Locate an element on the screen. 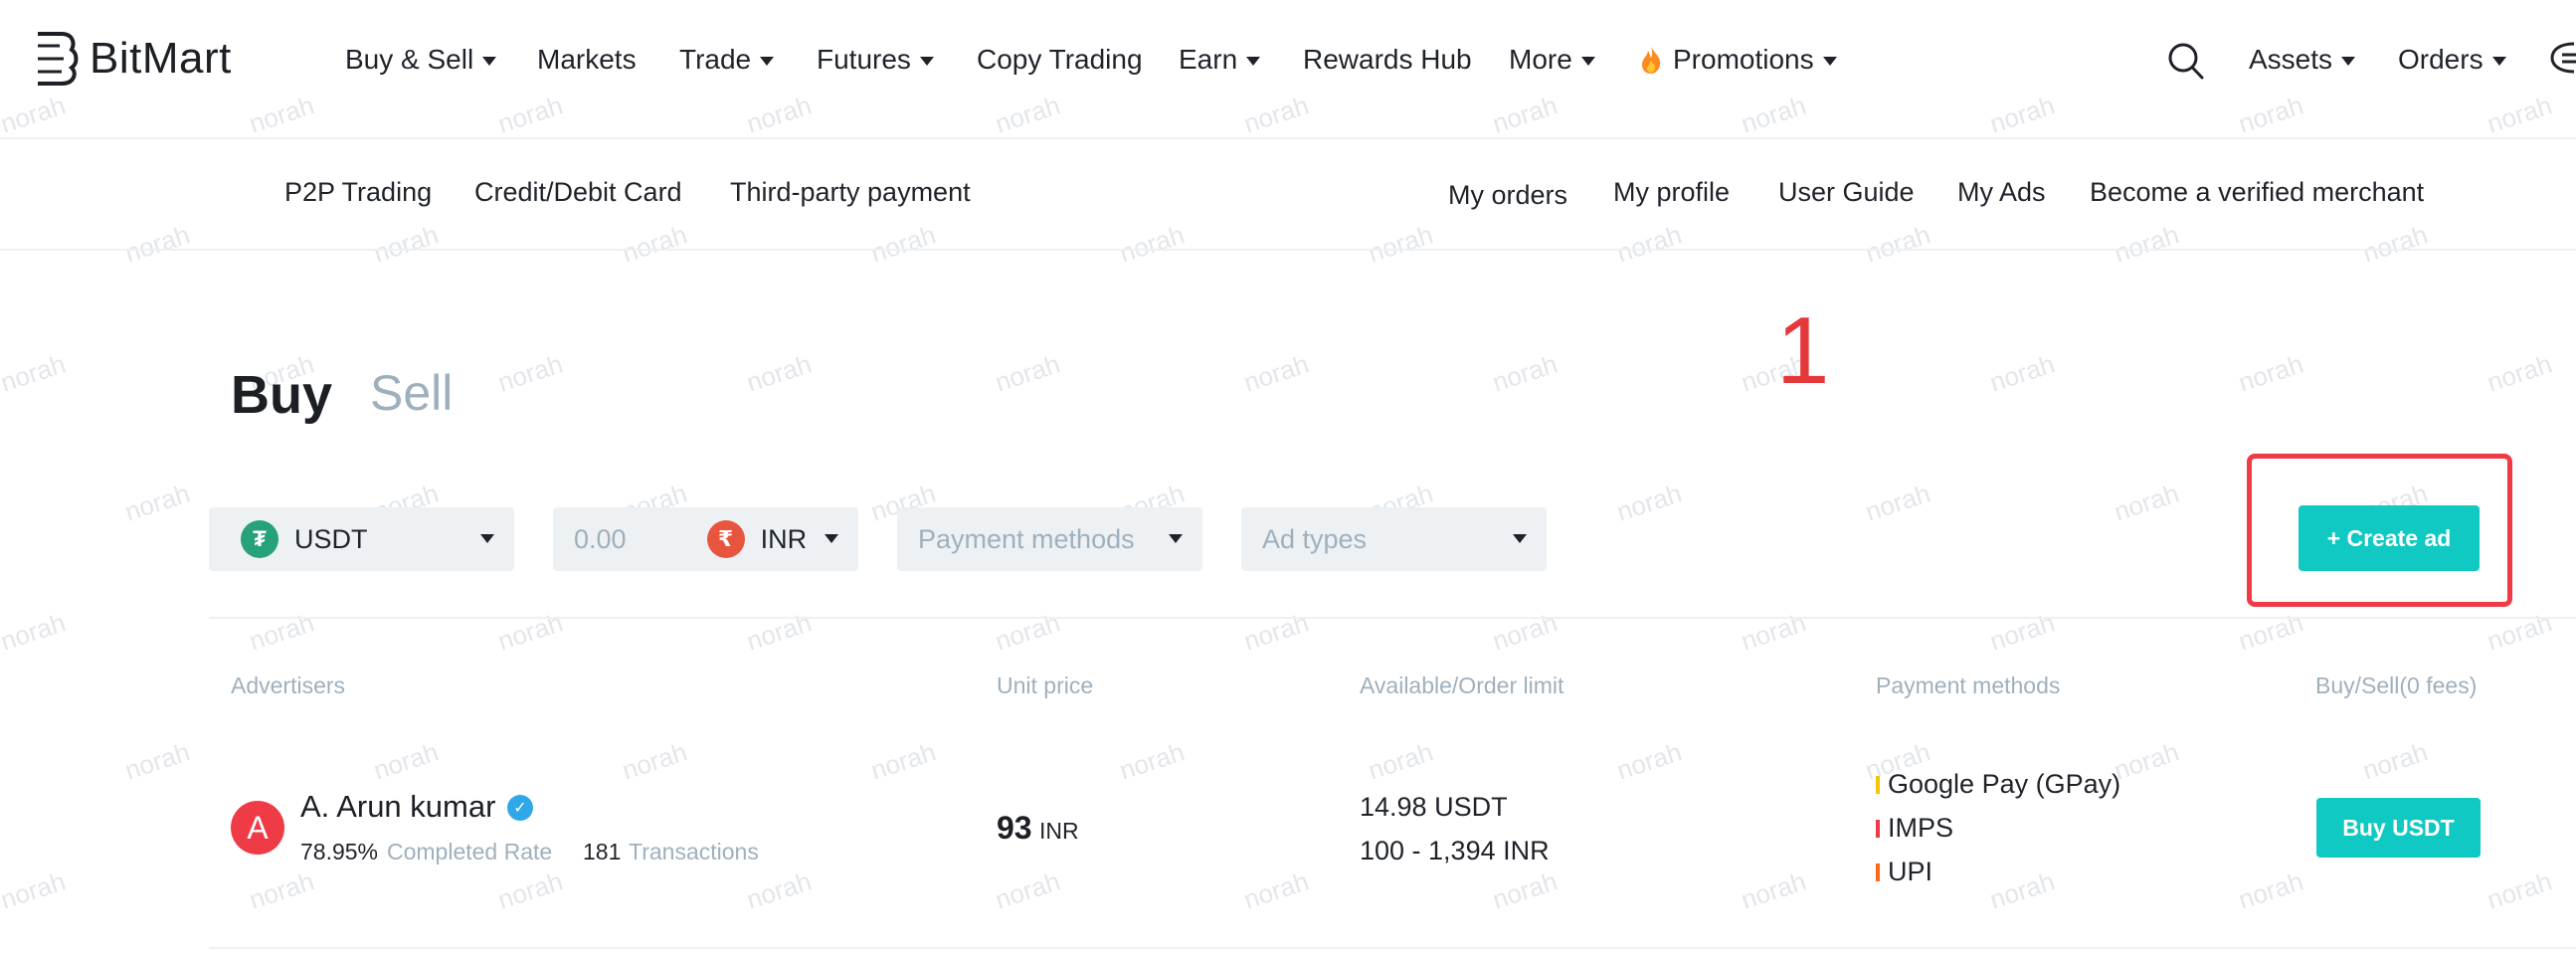  header-advertisers: Advertisers is located at coordinates (288, 685).